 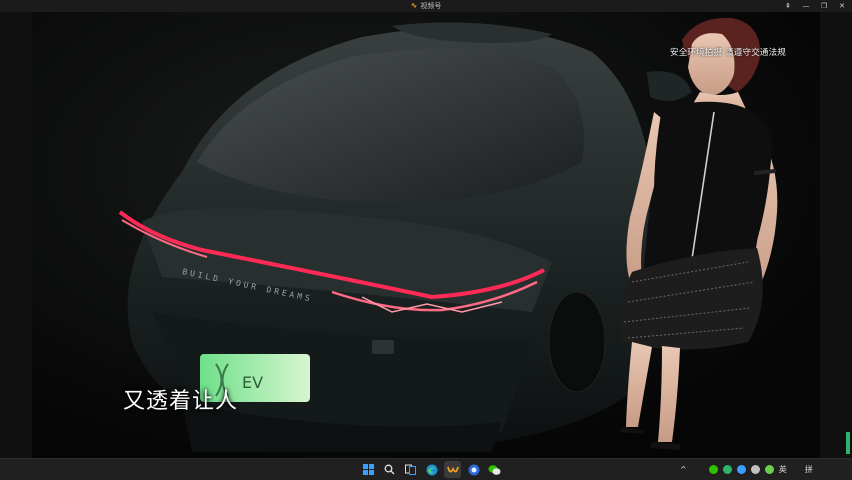 What do you see at coordinates (769, 469) in the screenshot?
I see `shield-tray-icon` at bounding box center [769, 469].